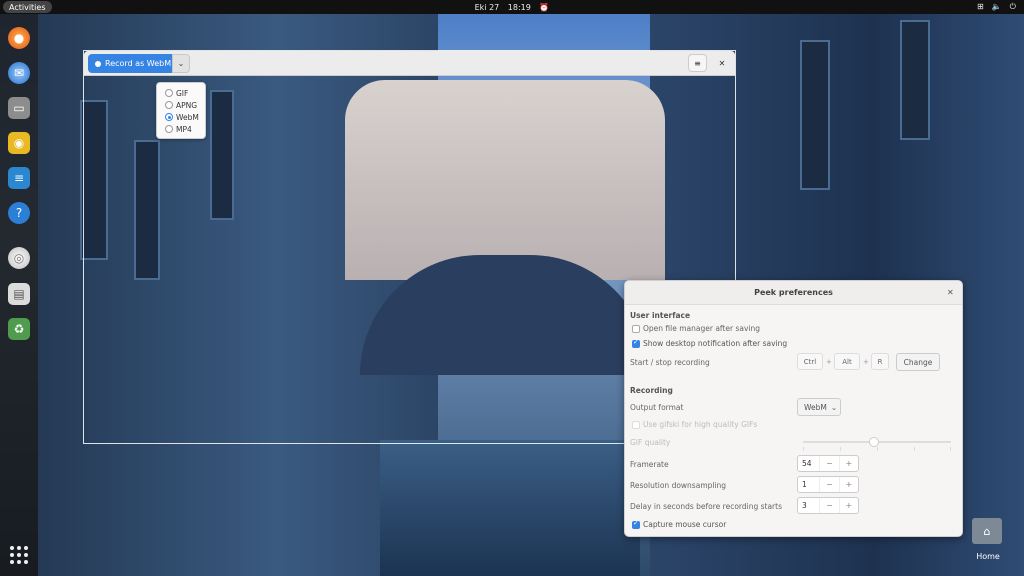 This screenshot has height=576, width=1024. What do you see at coordinates (987, 531) in the screenshot?
I see `home-folder-icon: ⌂` at bounding box center [987, 531].